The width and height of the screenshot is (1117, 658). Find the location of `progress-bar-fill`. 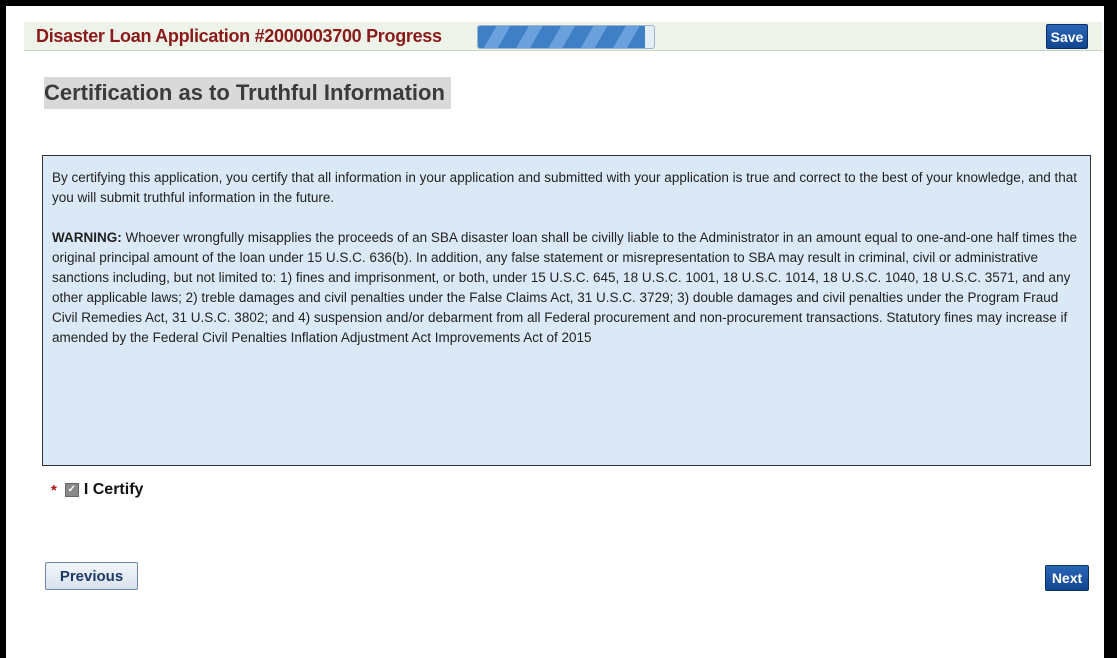

progress-bar-fill is located at coordinates (562, 37).